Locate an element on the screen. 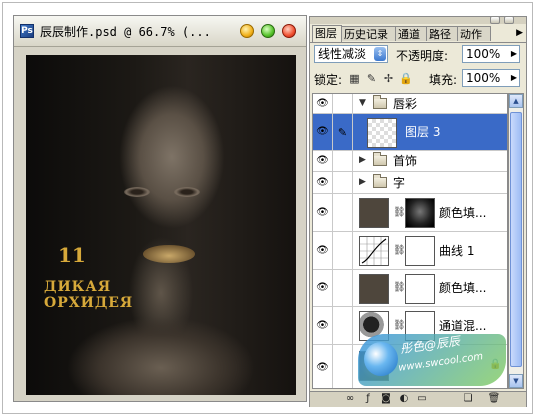 The width and height of the screenshot is (535, 416). tab-channels: 通道 is located at coordinates (411, 33).